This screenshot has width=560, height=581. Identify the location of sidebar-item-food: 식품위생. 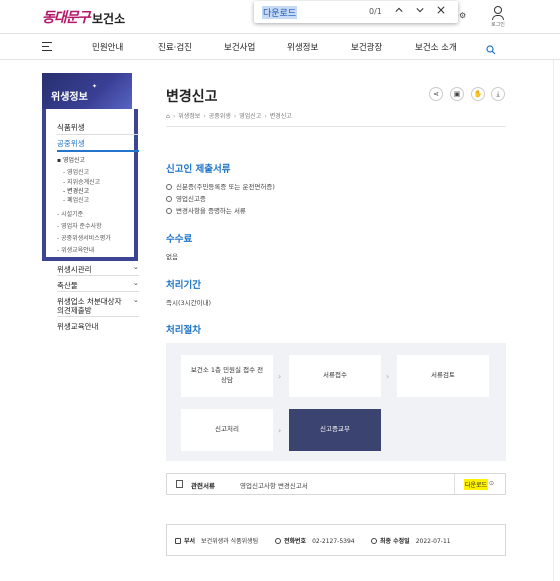
(71, 127).